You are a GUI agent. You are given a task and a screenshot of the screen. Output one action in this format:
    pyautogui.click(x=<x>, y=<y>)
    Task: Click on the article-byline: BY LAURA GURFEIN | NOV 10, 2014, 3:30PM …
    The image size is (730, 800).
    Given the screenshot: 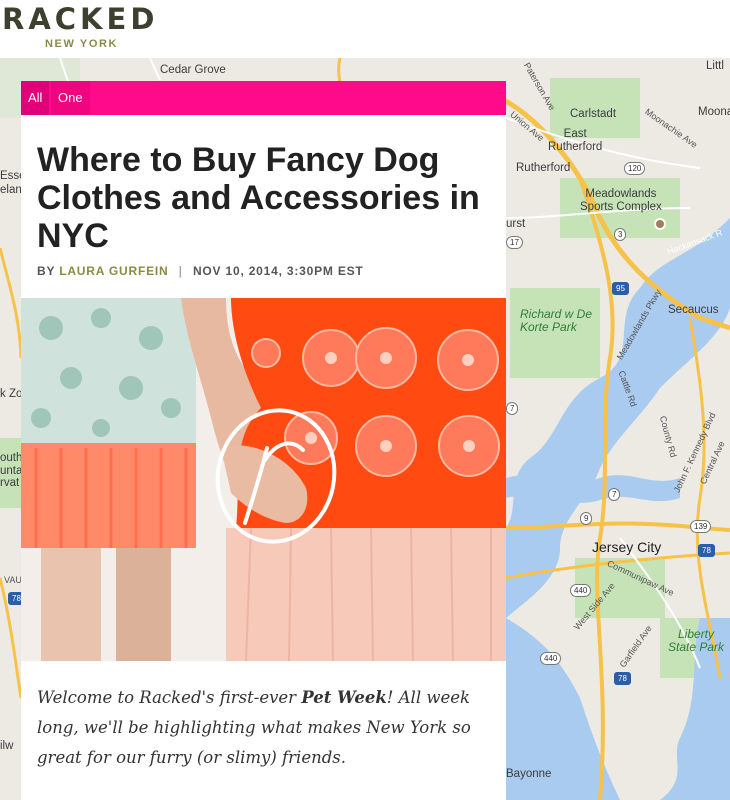 What is the action you would take?
    pyautogui.click(x=200, y=271)
    